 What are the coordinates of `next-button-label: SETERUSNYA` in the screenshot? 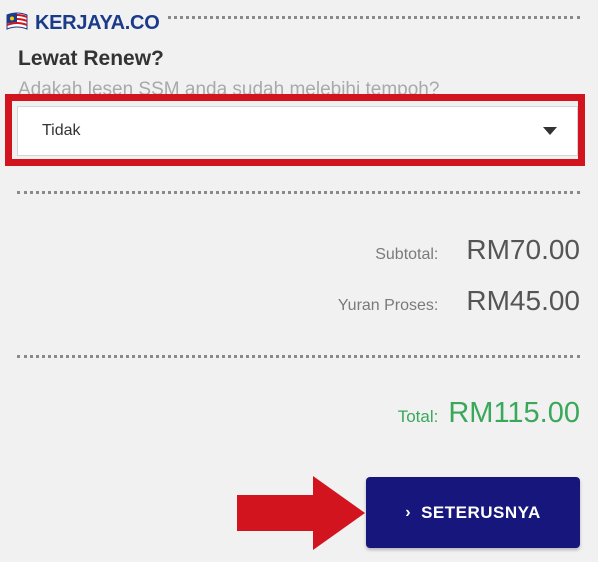 It's located at (481, 512).